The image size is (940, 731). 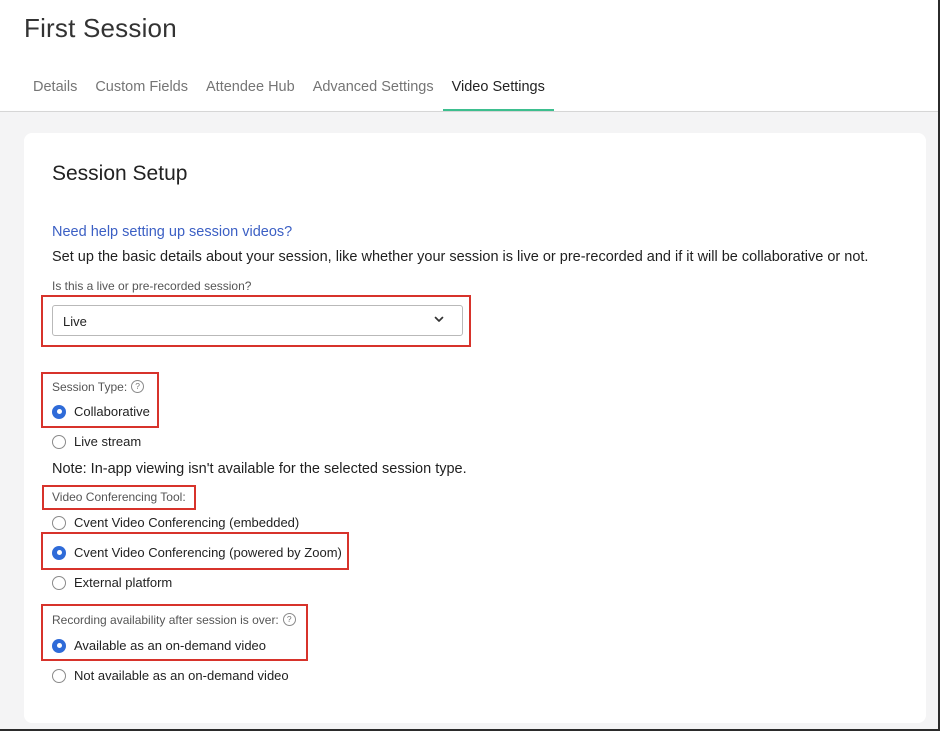 What do you see at coordinates (172, 232) in the screenshot?
I see `help-link: Need help setting up session videos?` at bounding box center [172, 232].